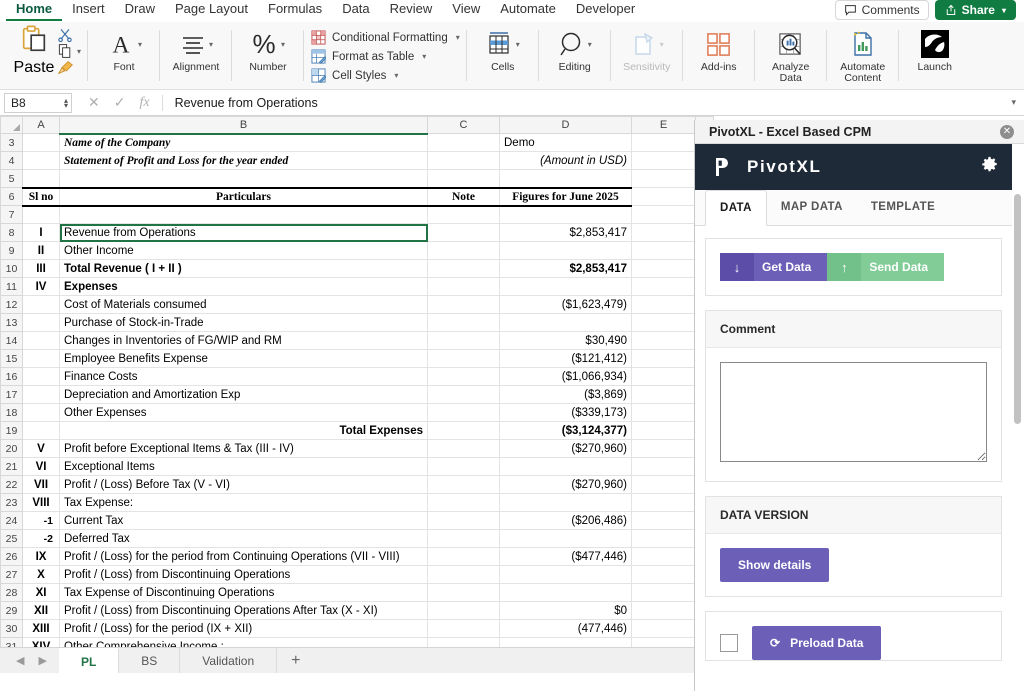 Image resolution: width=1024 pixels, height=691 pixels. I want to click on cell-d5, so click(565, 178).